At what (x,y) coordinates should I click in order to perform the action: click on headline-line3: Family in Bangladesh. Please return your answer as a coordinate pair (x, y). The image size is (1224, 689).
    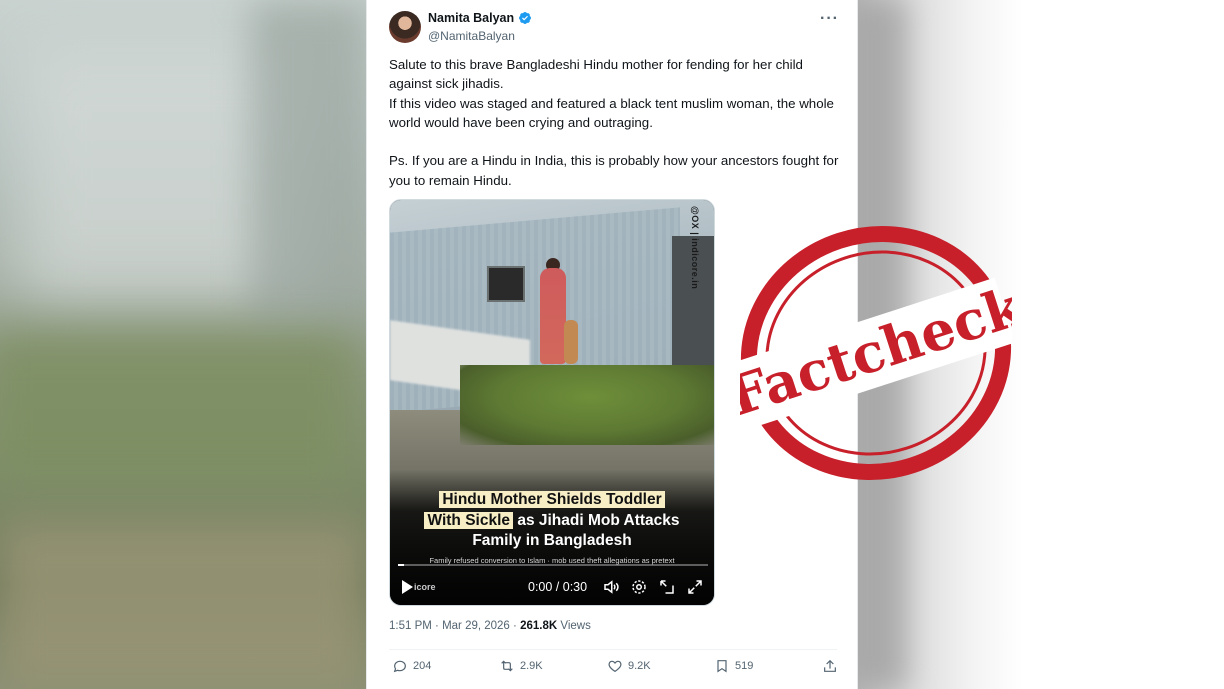
    Looking at the image, I should click on (552, 540).